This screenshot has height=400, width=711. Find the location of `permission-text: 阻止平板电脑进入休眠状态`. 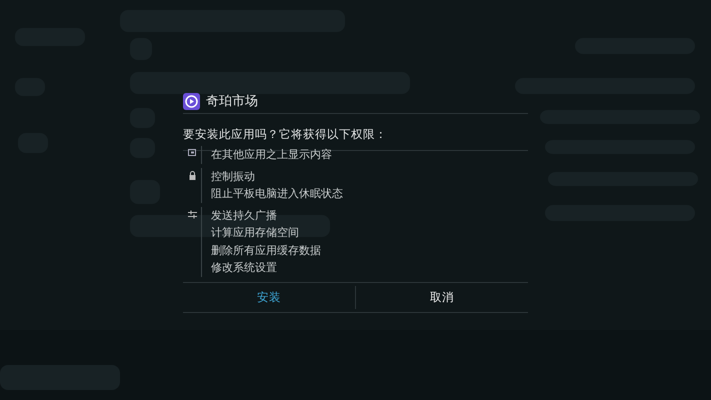

permission-text: 阻止平板电脑进入休眠状态 is located at coordinates (277, 194).